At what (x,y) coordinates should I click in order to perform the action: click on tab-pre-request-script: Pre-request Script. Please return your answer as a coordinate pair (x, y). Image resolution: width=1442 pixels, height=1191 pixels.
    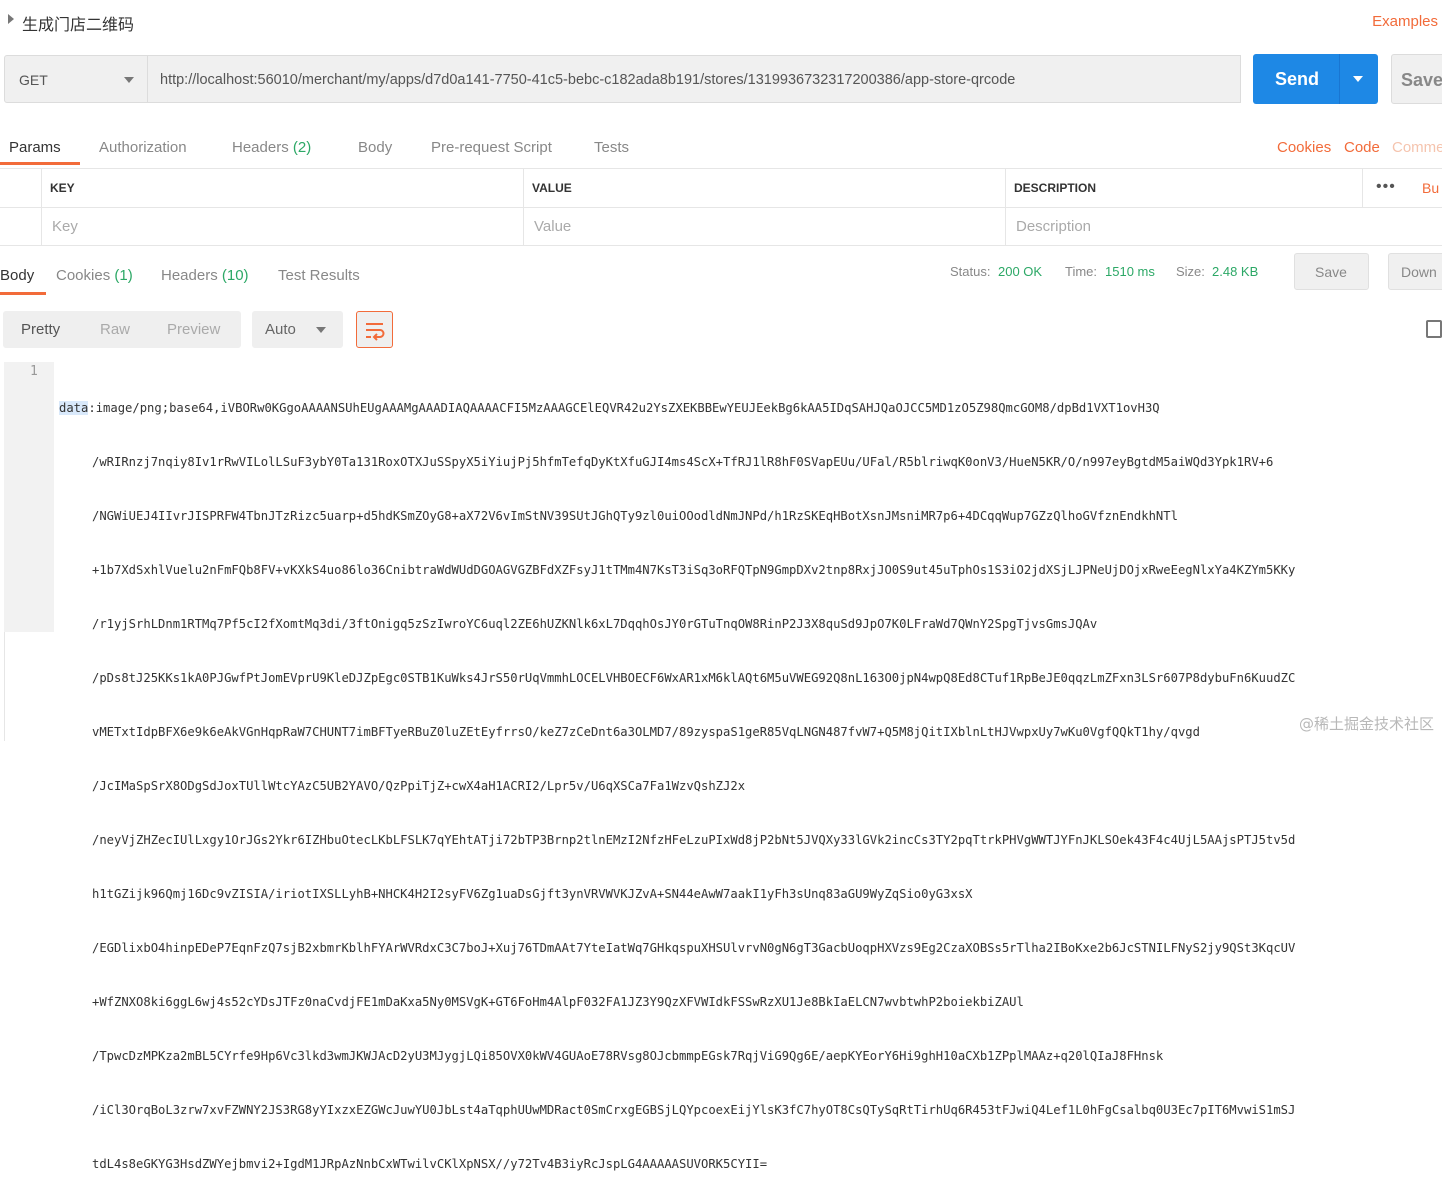
    Looking at the image, I should click on (491, 147).